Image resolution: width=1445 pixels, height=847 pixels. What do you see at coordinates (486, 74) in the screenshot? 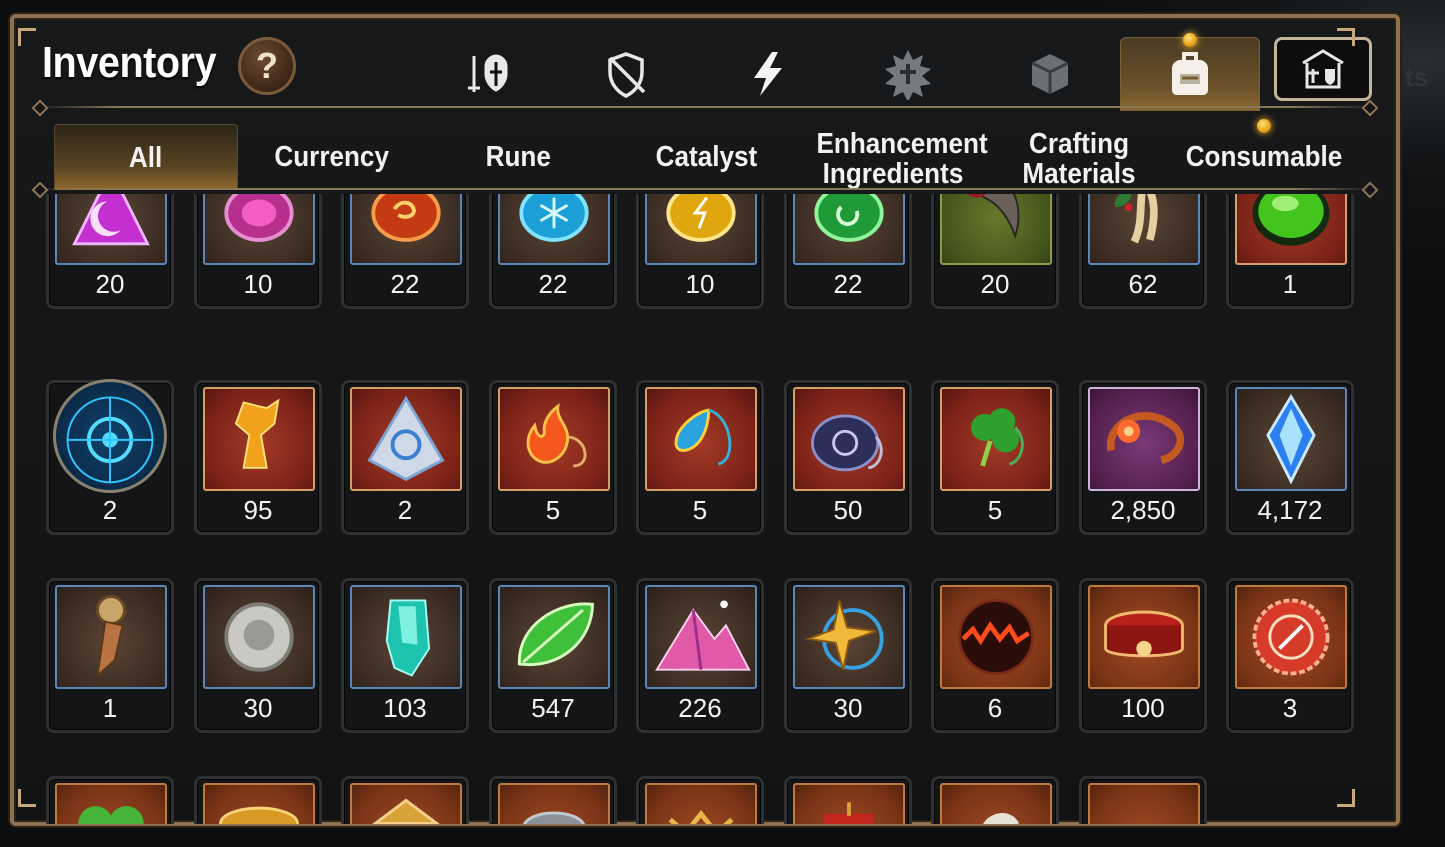
I see `equipment-icon` at bounding box center [486, 74].